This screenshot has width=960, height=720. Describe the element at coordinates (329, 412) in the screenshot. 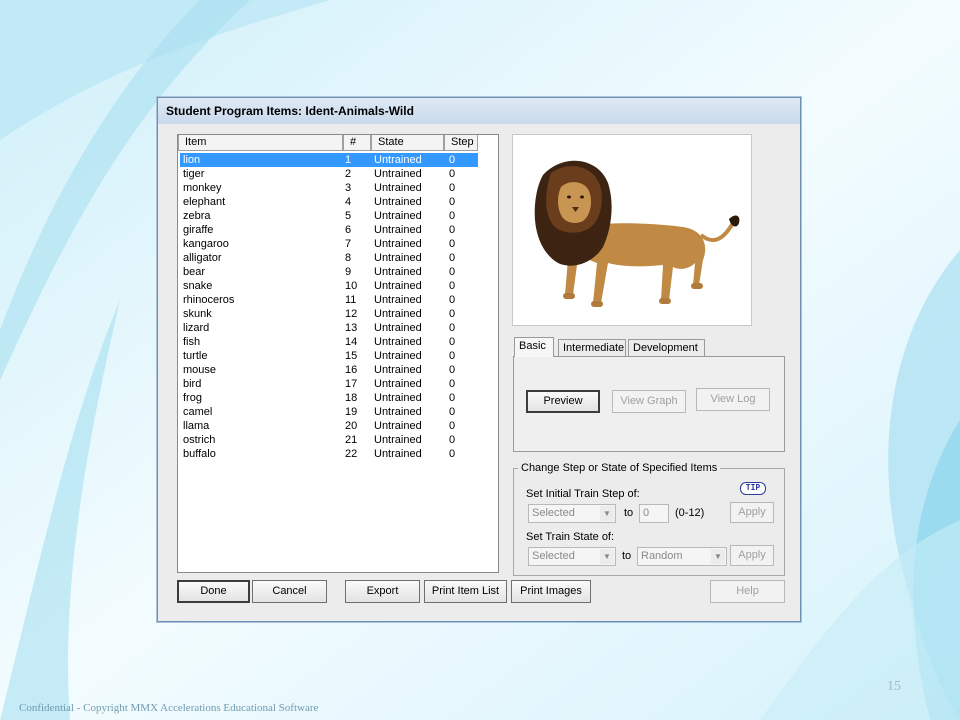

I see `list-item: camel 19 Untrained 0` at that location.